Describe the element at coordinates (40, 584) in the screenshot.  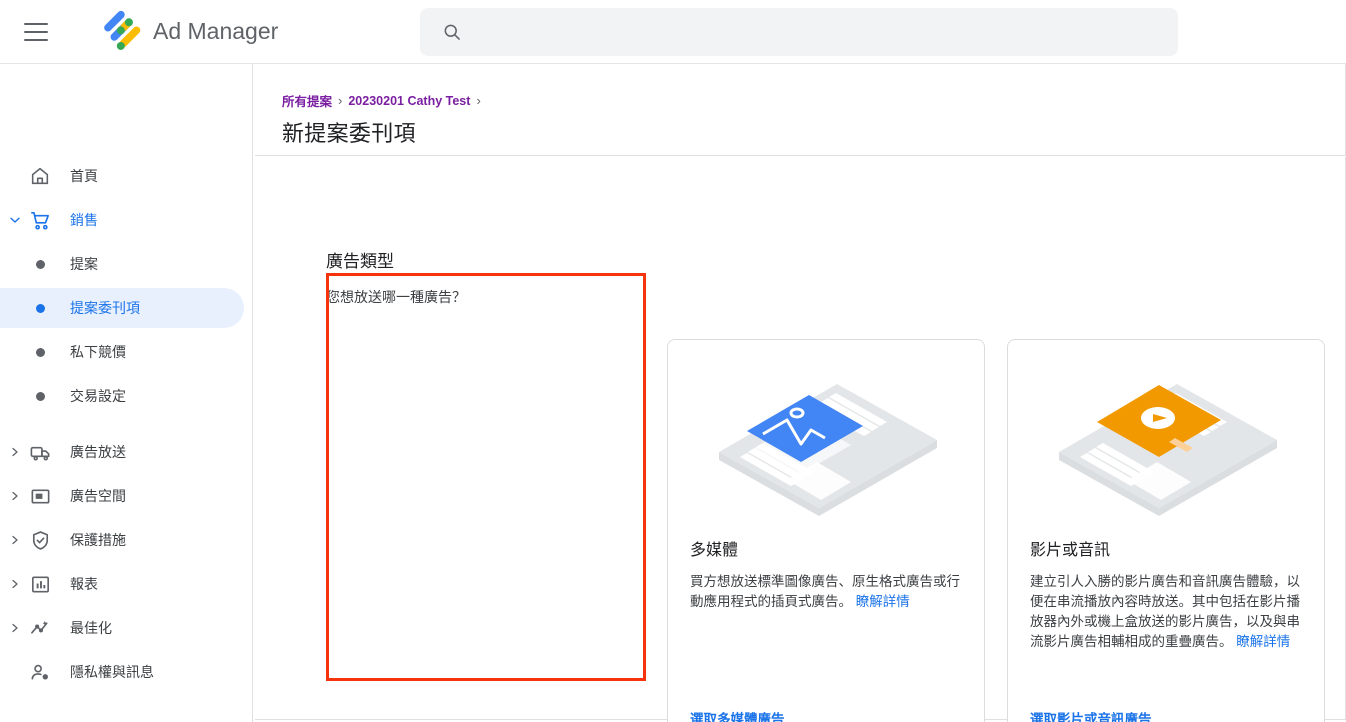
I see `bar-chart-icon` at that location.